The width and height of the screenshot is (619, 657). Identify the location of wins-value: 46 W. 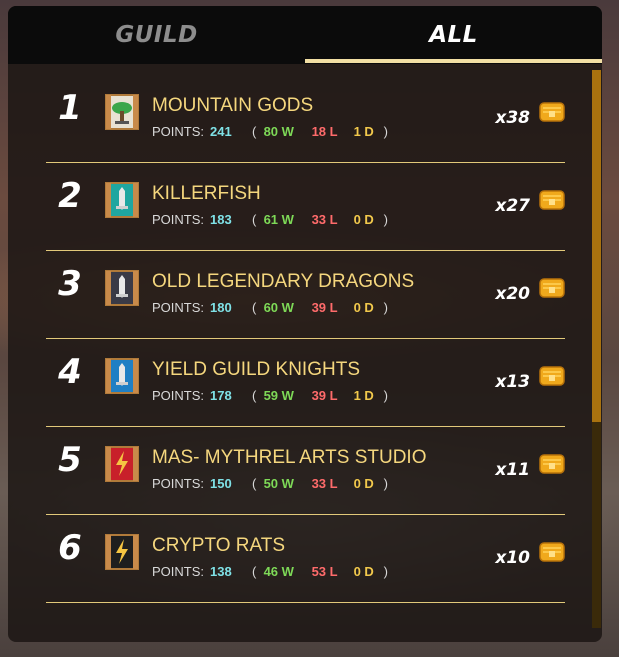
(278, 571).